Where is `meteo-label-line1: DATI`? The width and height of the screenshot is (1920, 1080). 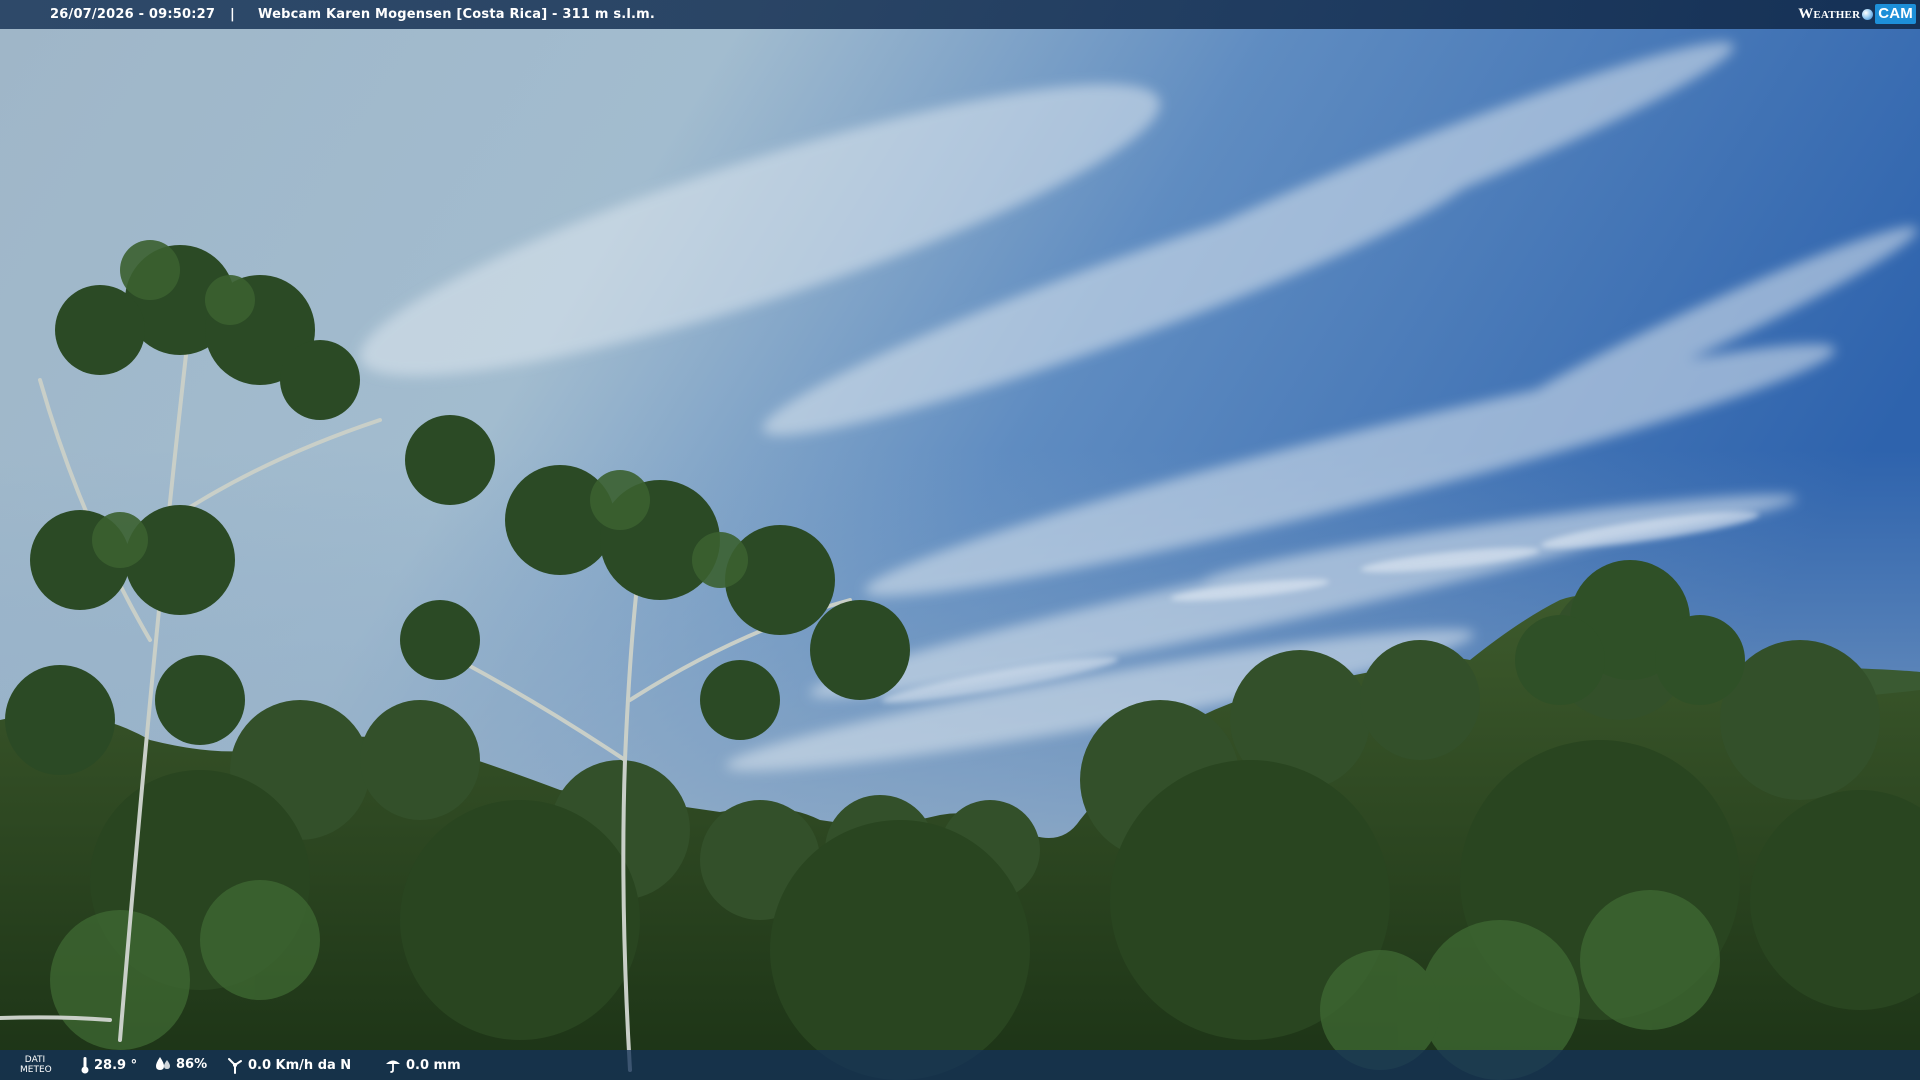
meteo-label-line1: DATI is located at coordinates (35, 1060).